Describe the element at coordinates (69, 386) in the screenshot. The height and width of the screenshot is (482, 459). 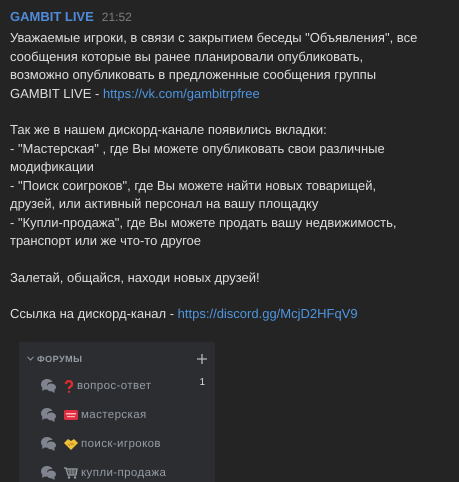
I see `question-mark-icon` at that location.